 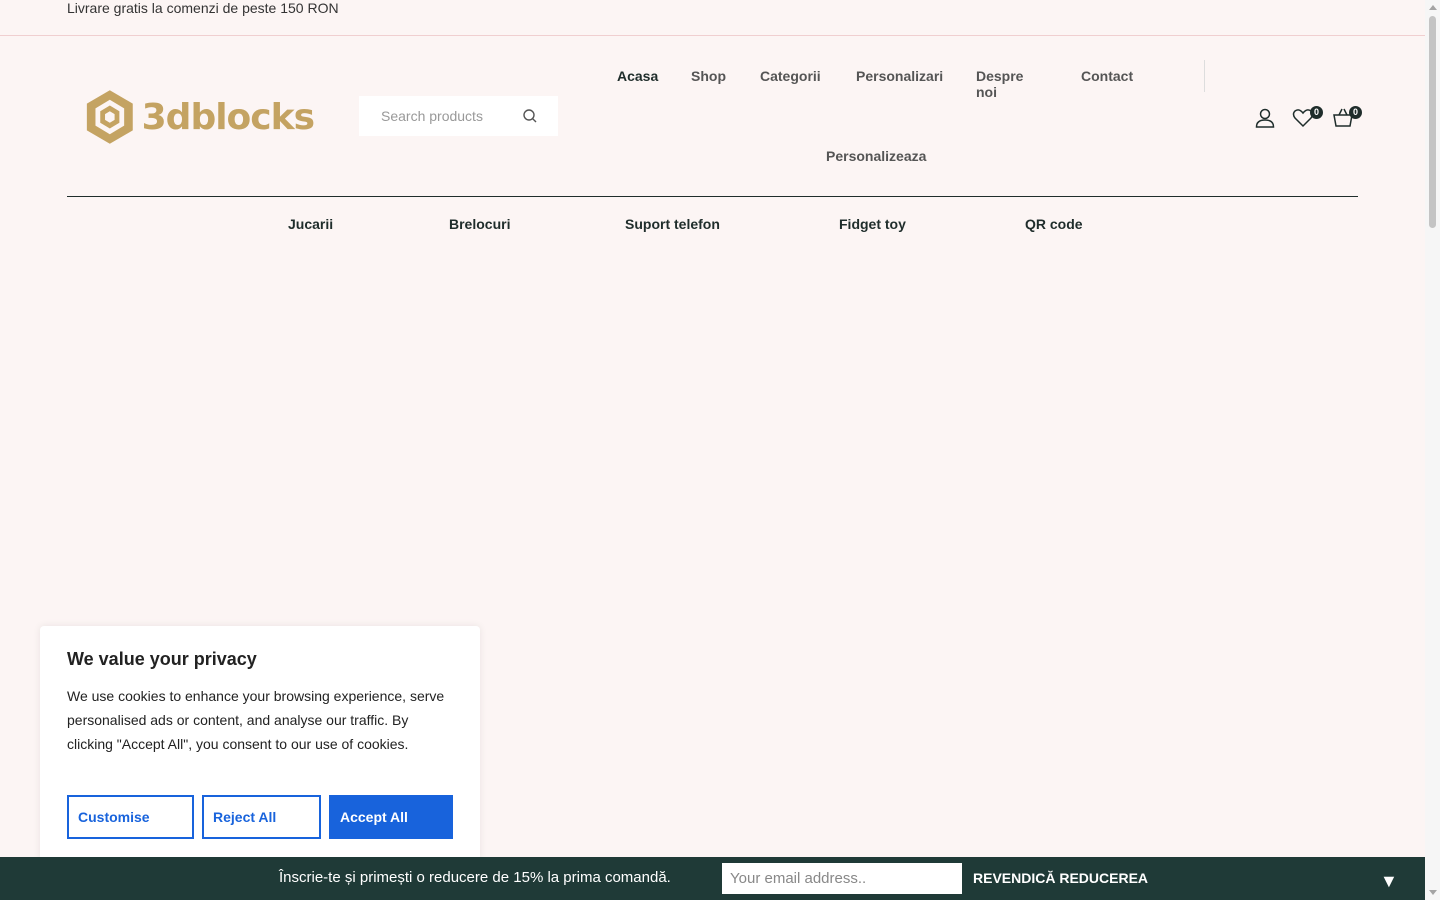 What do you see at coordinates (1107, 76) in the screenshot?
I see `nav-item-contact: Contact` at bounding box center [1107, 76].